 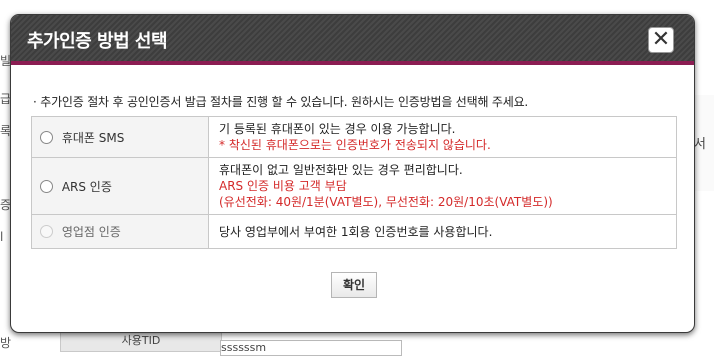 I want to click on method-label: 영업점 인증, so click(x=91, y=232).